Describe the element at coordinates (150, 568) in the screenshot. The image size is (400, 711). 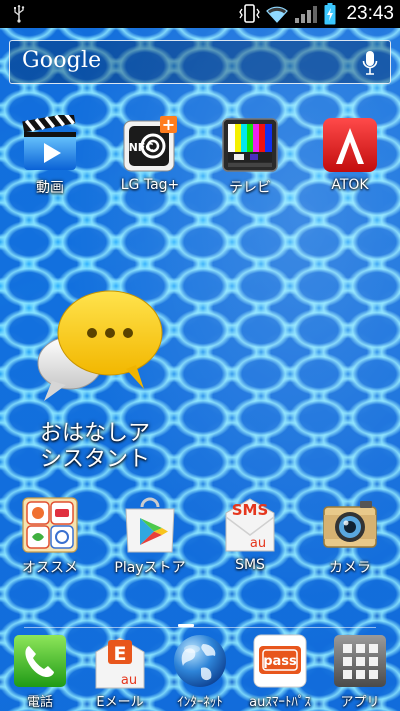
I see `app-label: Playストア` at that location.